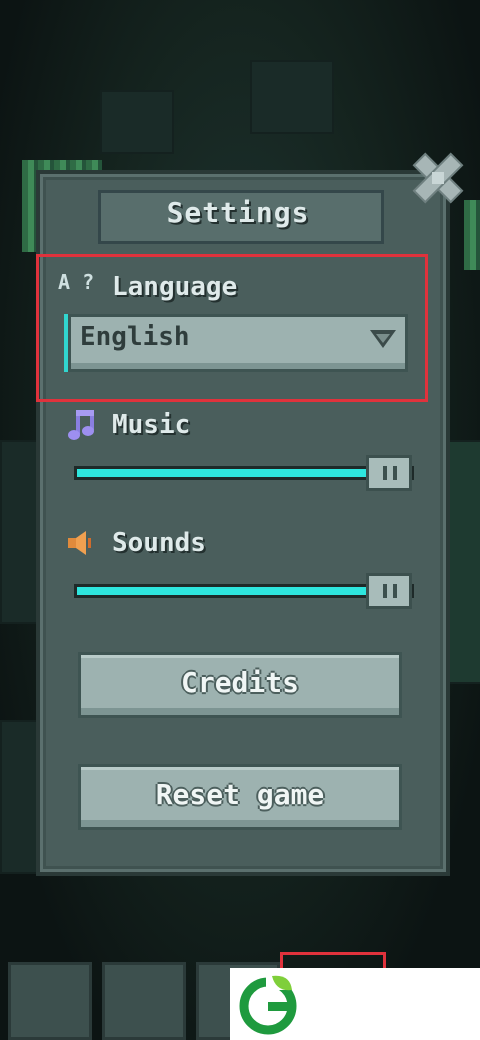 Image resolution: width=480 pixels, height=1040 pixels. Describe the element at coordinates (76, 282) in the screenshot. I see `translate-icon: A ?` at that location.